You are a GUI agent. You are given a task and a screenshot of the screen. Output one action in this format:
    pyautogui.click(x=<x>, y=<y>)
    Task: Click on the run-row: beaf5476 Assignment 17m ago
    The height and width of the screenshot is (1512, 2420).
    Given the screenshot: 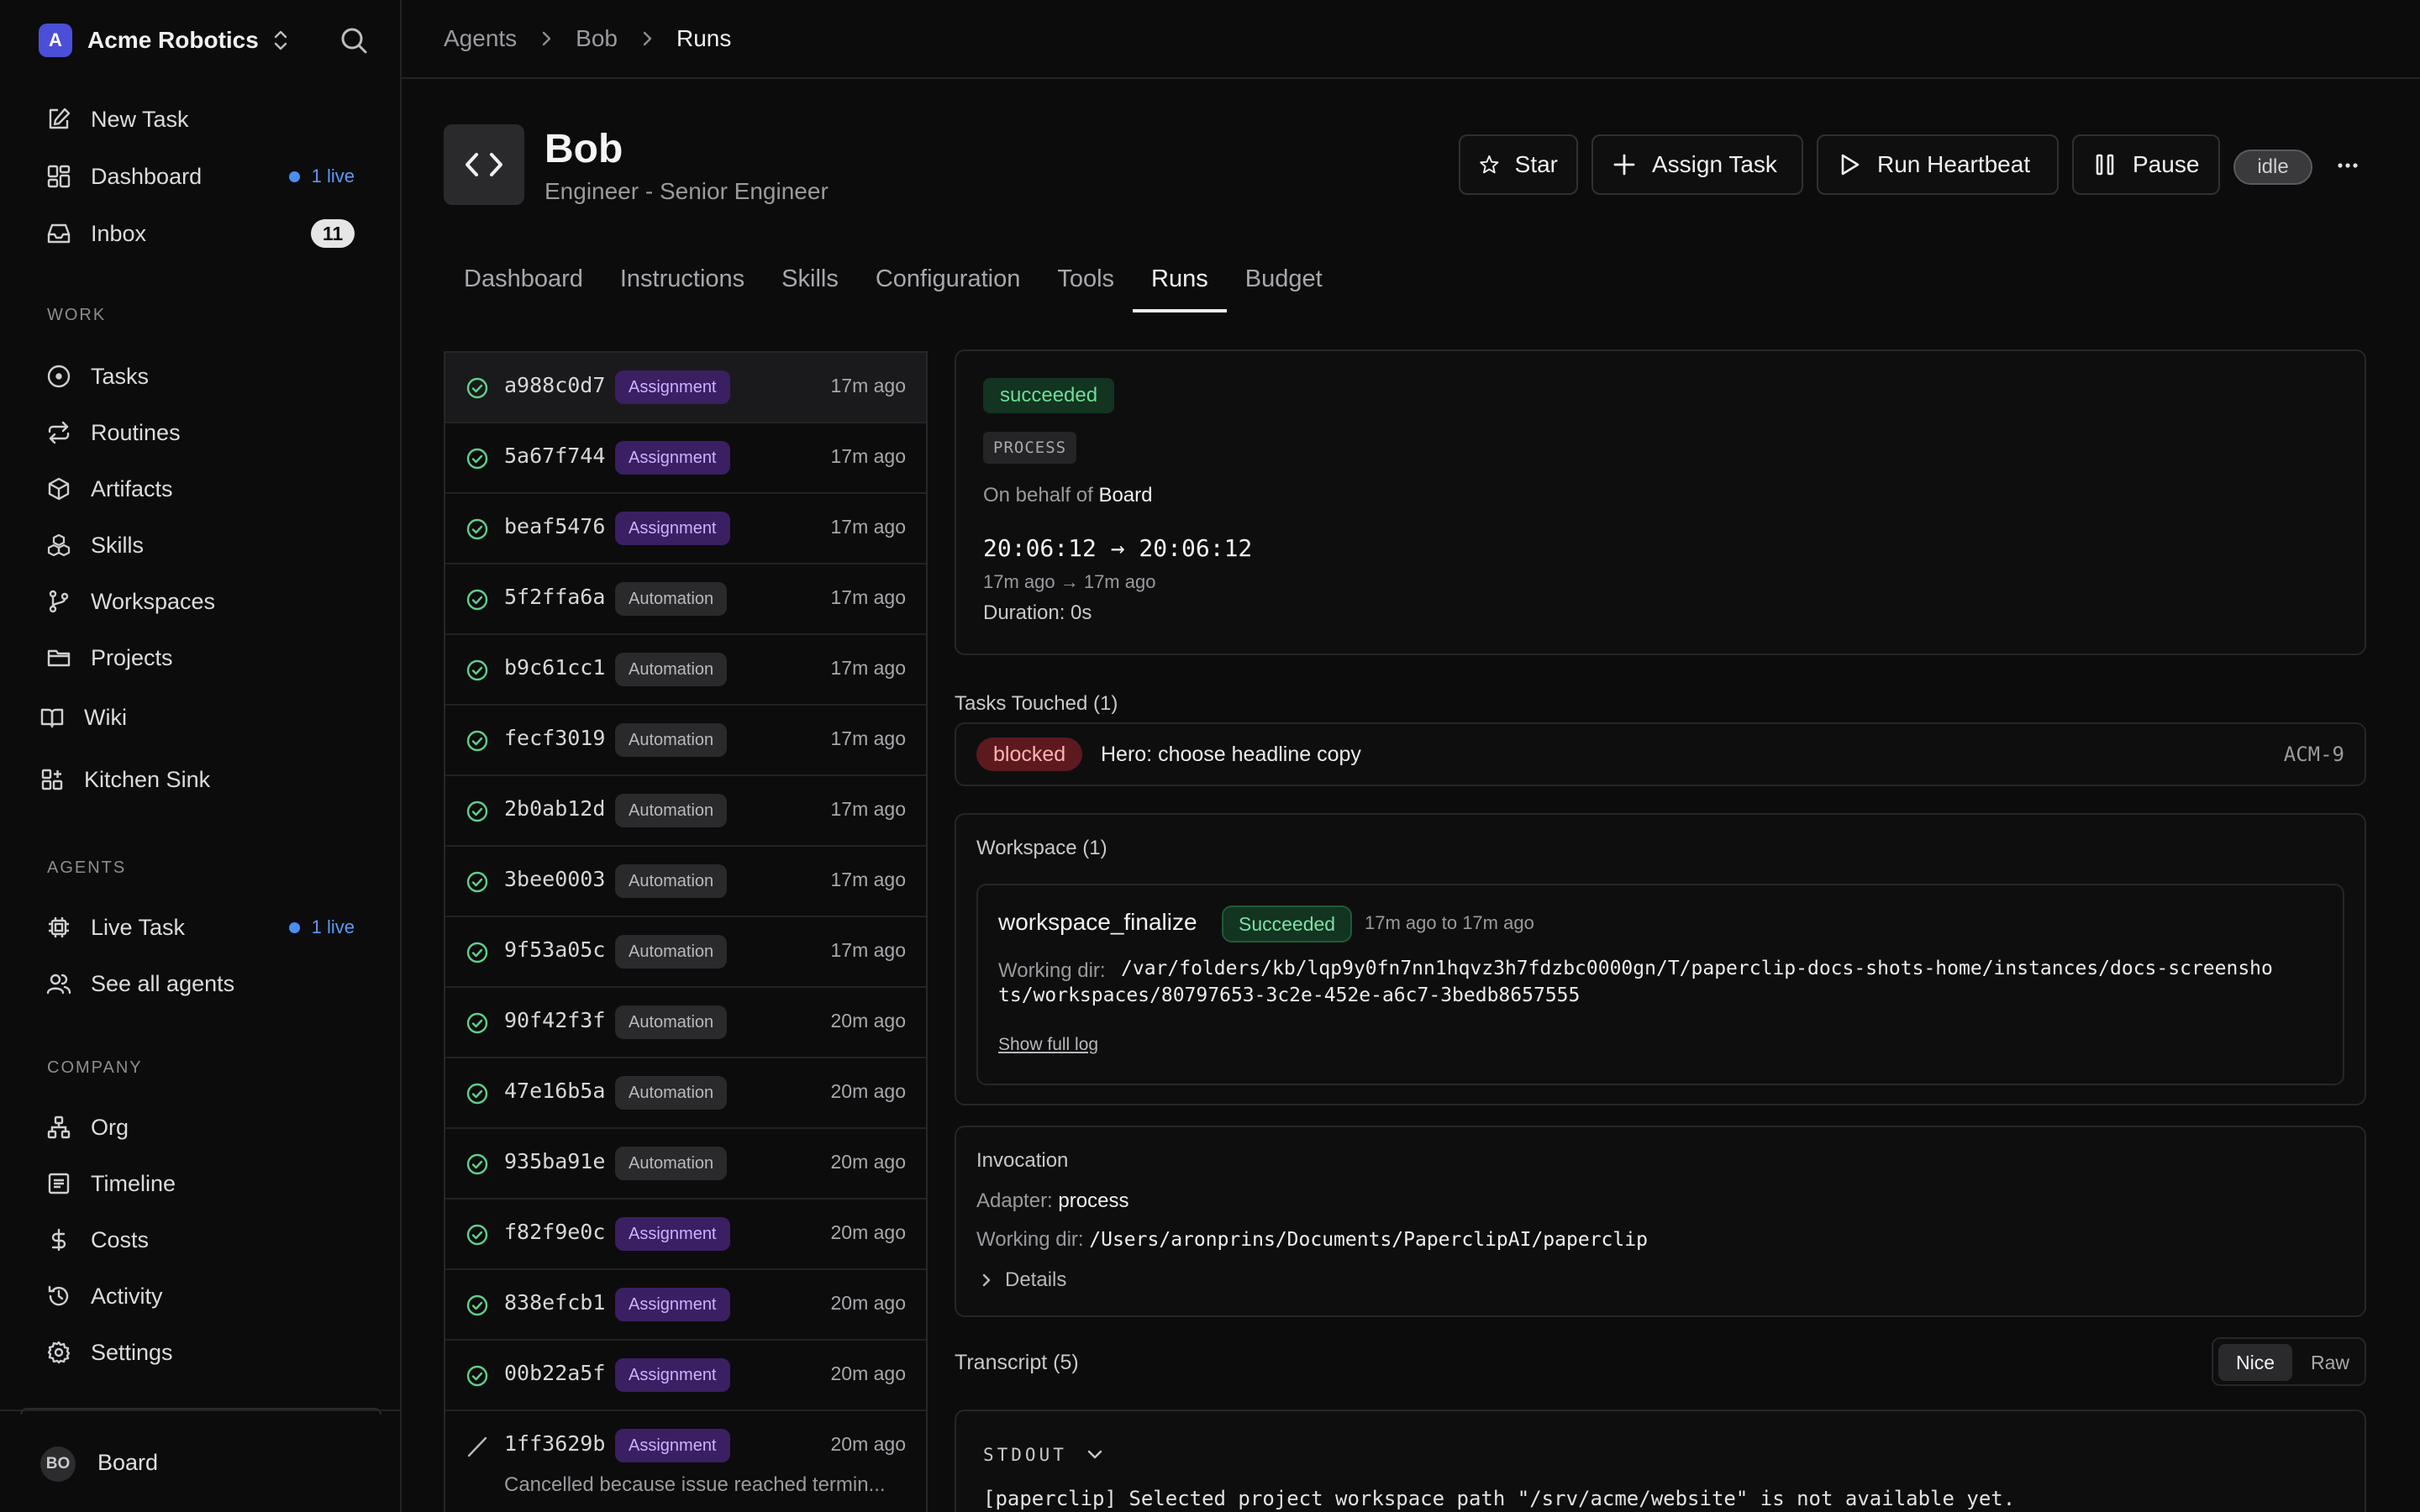 What is the action you would take?
    pyautogui.click(x=686, y=529)
    